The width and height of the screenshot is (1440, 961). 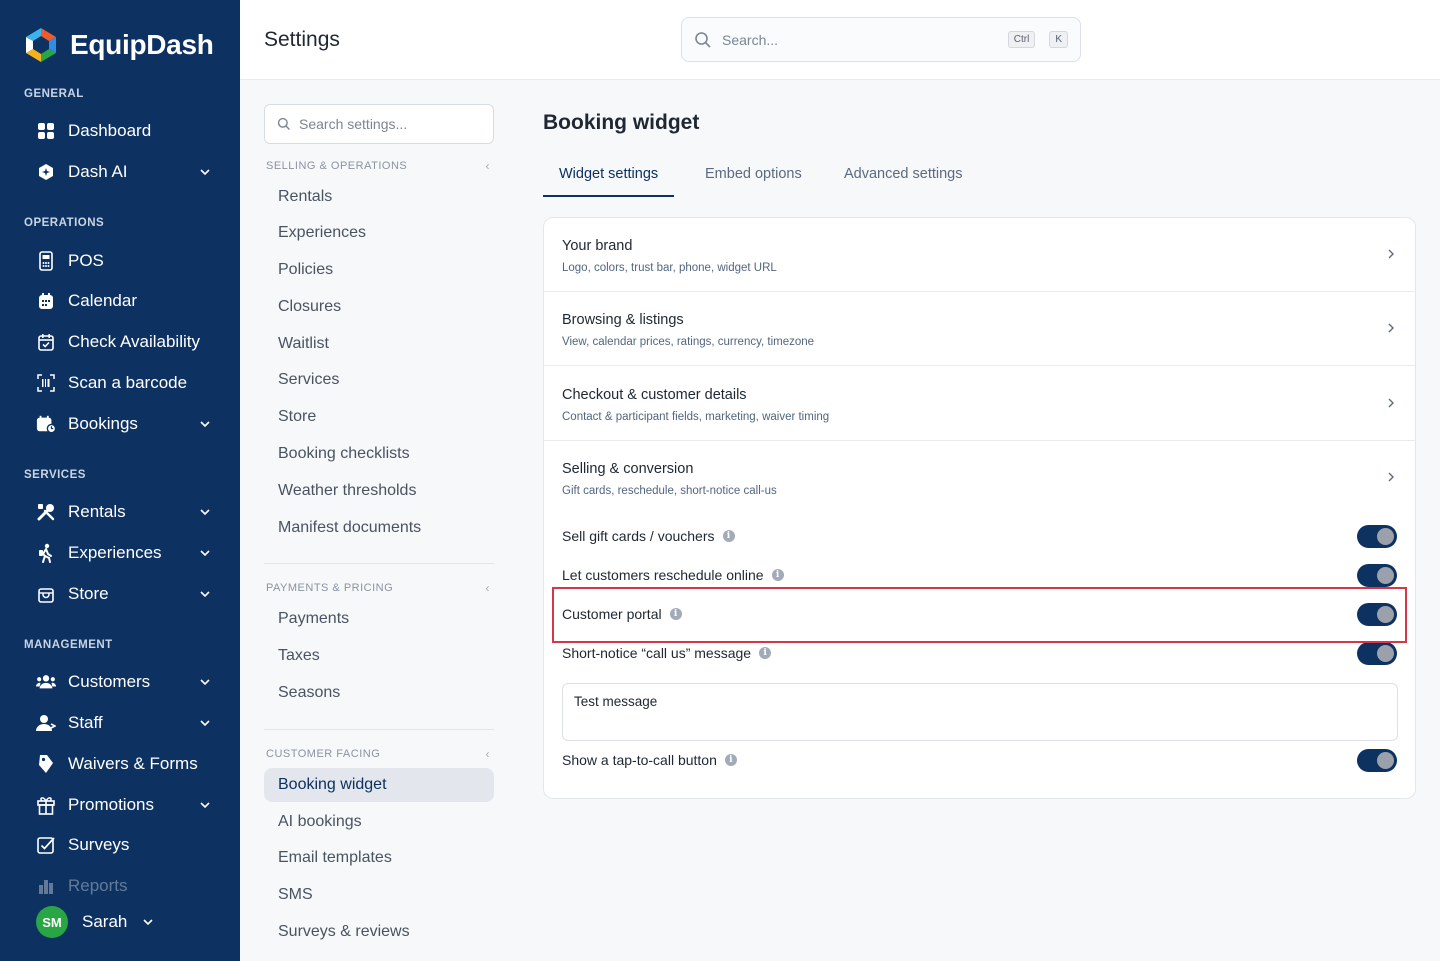 I want to click on user-name: Sarah, so click(x=105, y=921).